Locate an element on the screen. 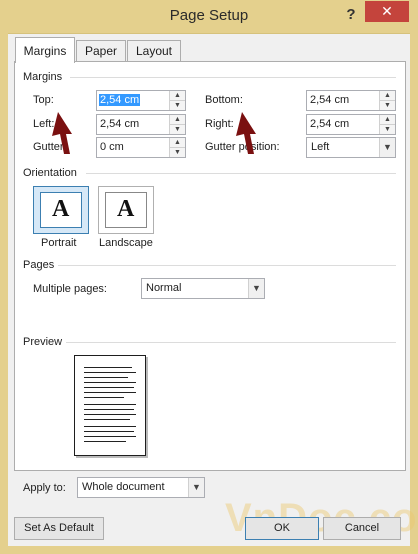  top-spin-arrows: ▲ ▼ is located at coordinates (177, 100).